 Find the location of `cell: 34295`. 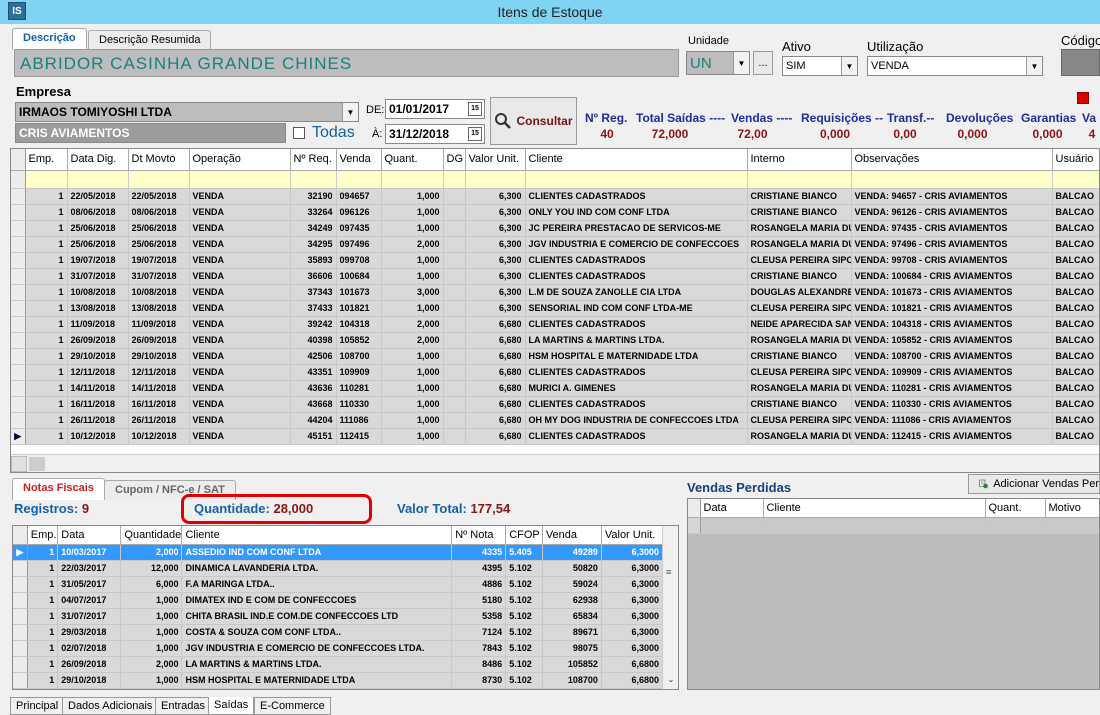

cell: 34295 is located at coordinates (313, 244).